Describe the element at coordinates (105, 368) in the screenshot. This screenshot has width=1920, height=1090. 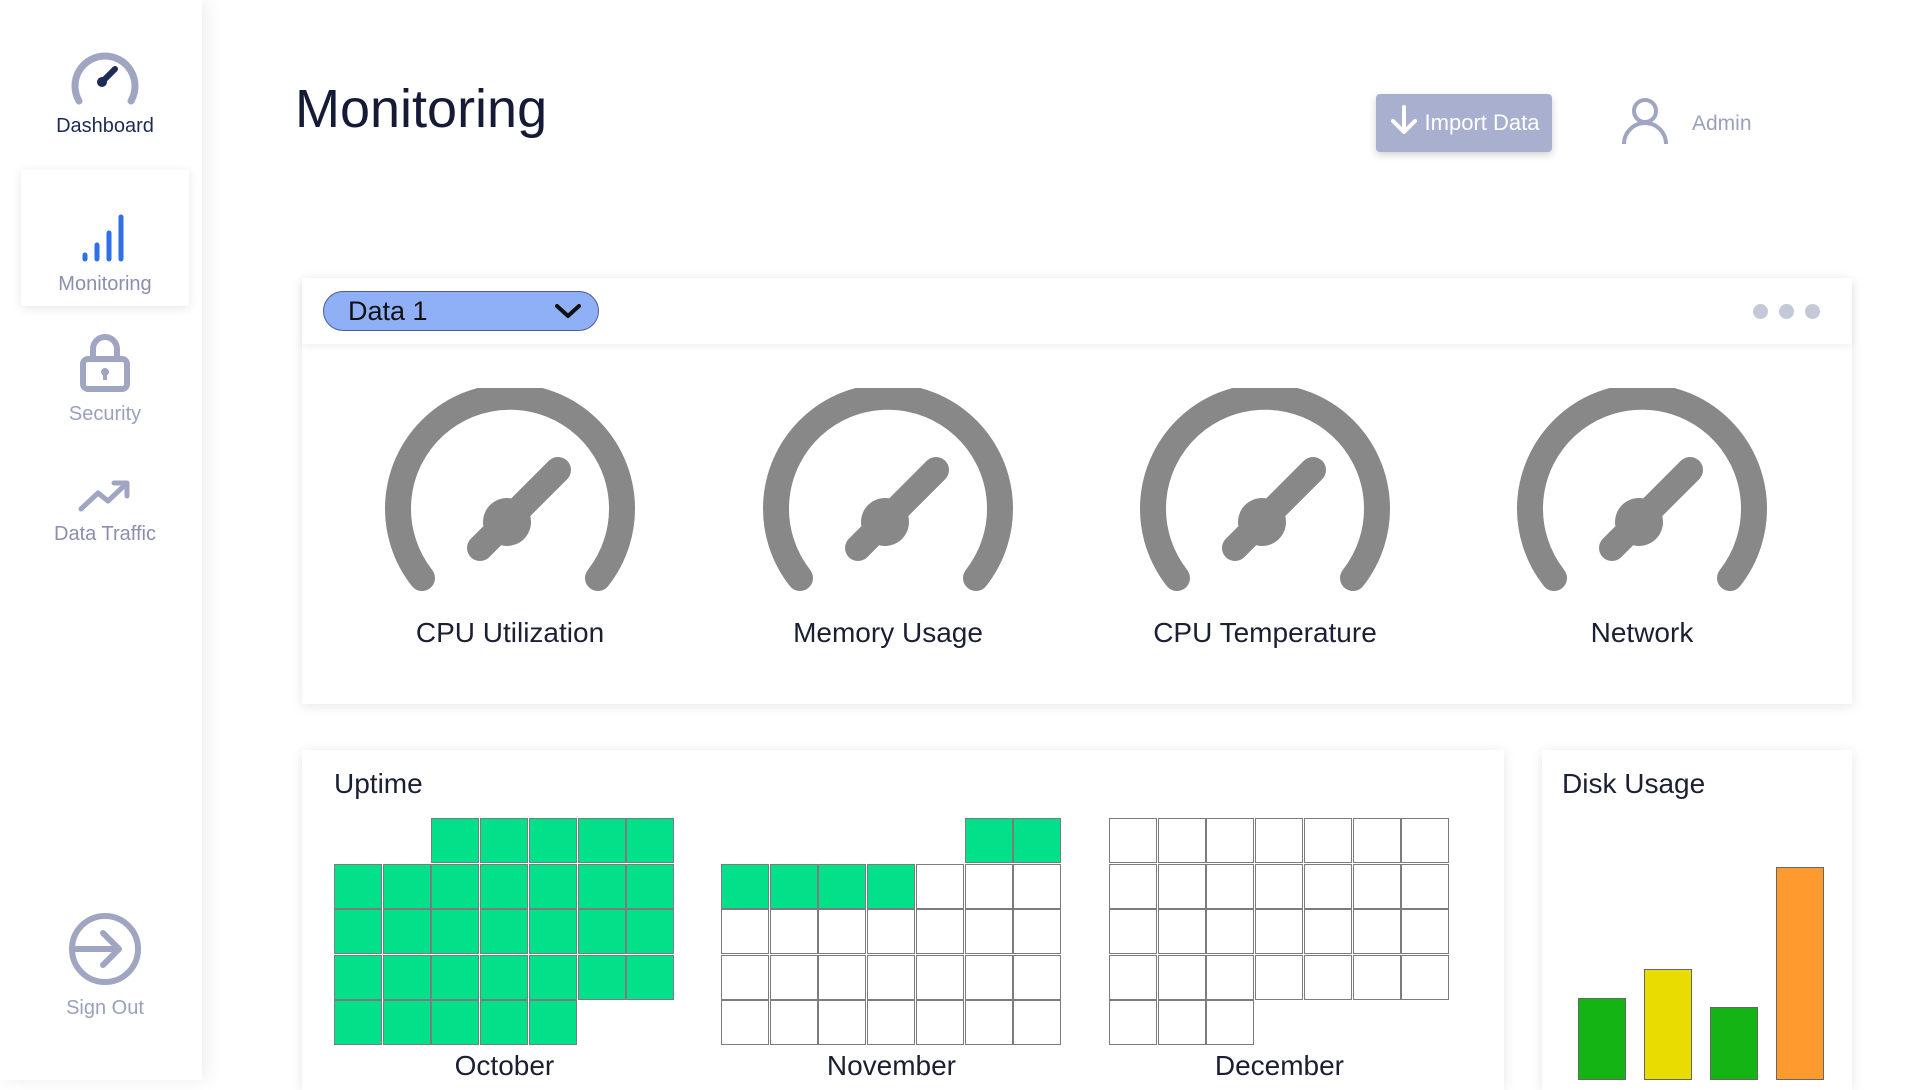
I see `sidebar-item-security: Security` at that location.